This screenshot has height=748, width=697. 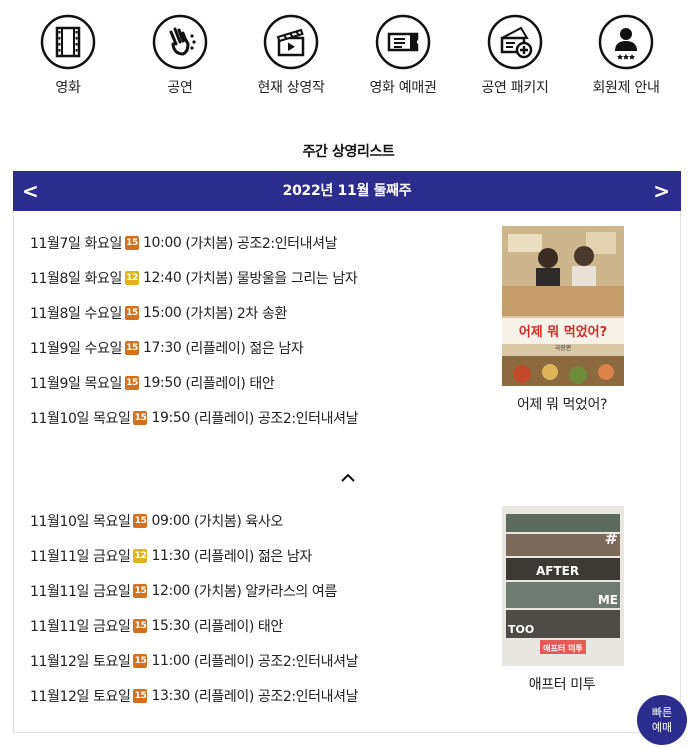 I want to click on nav-item-performance-package: 공연 패키지, so click(x=515, y=55).